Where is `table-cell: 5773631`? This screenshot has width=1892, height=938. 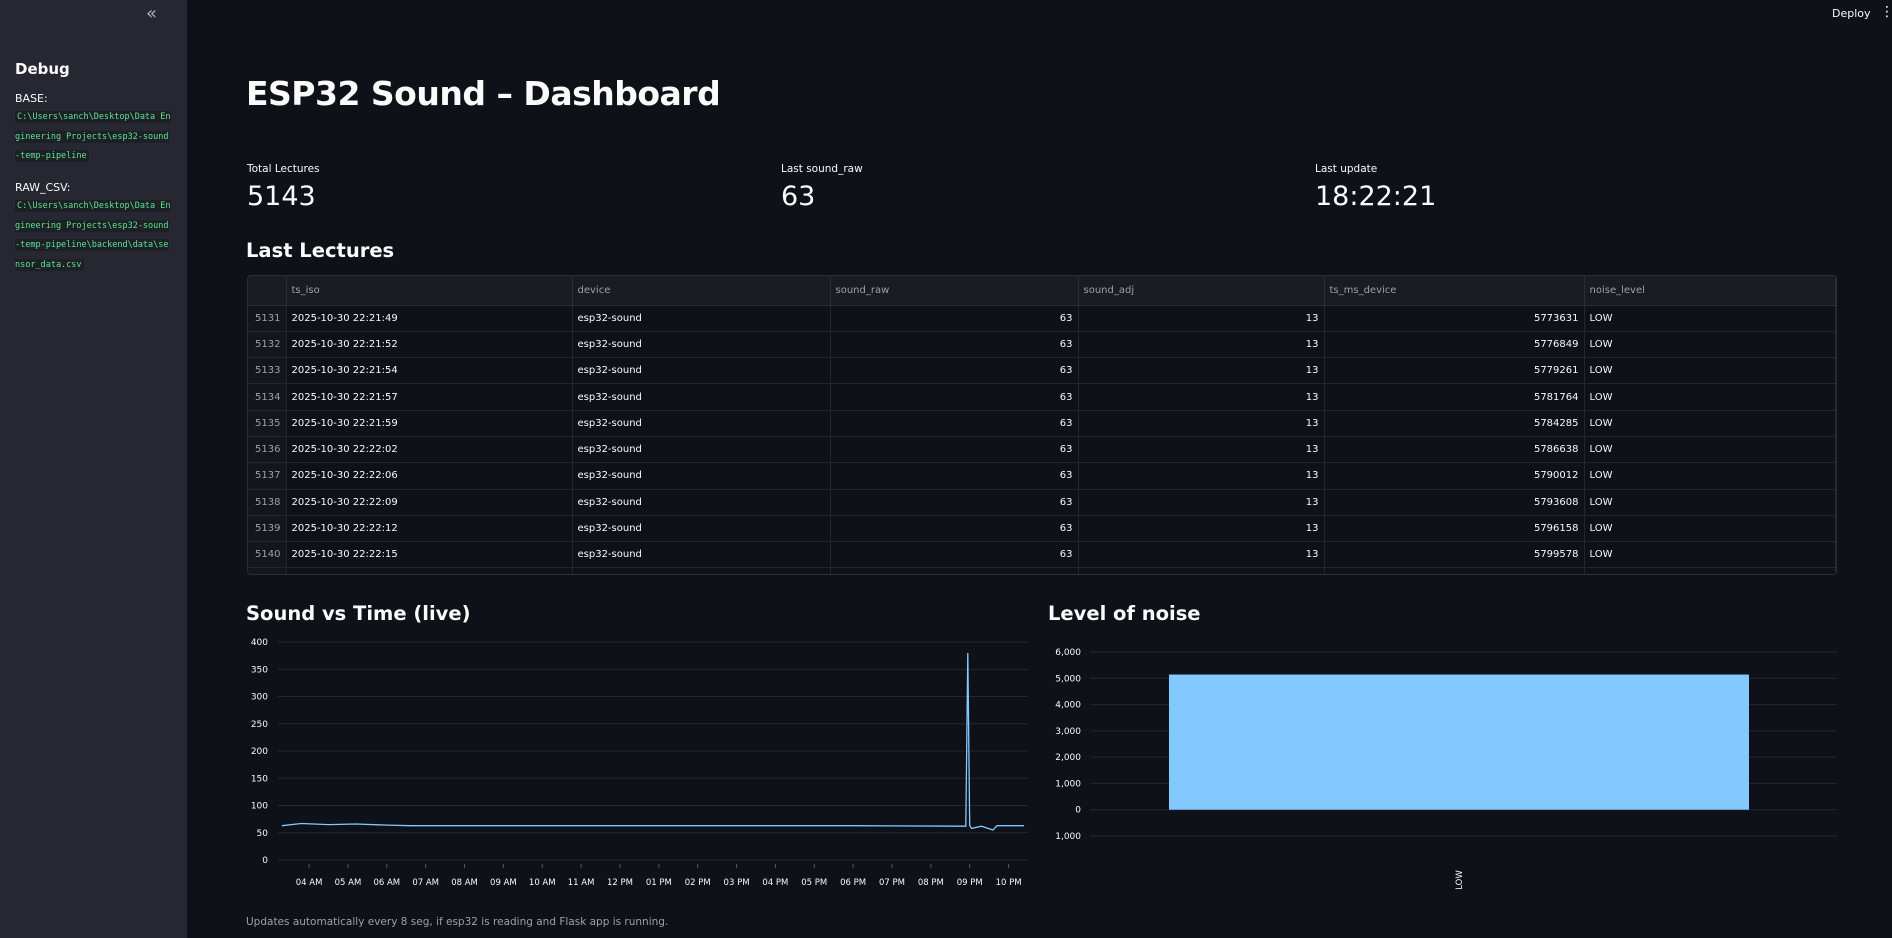
table-cell: 5773631 is located at coordinates (1454, 318).